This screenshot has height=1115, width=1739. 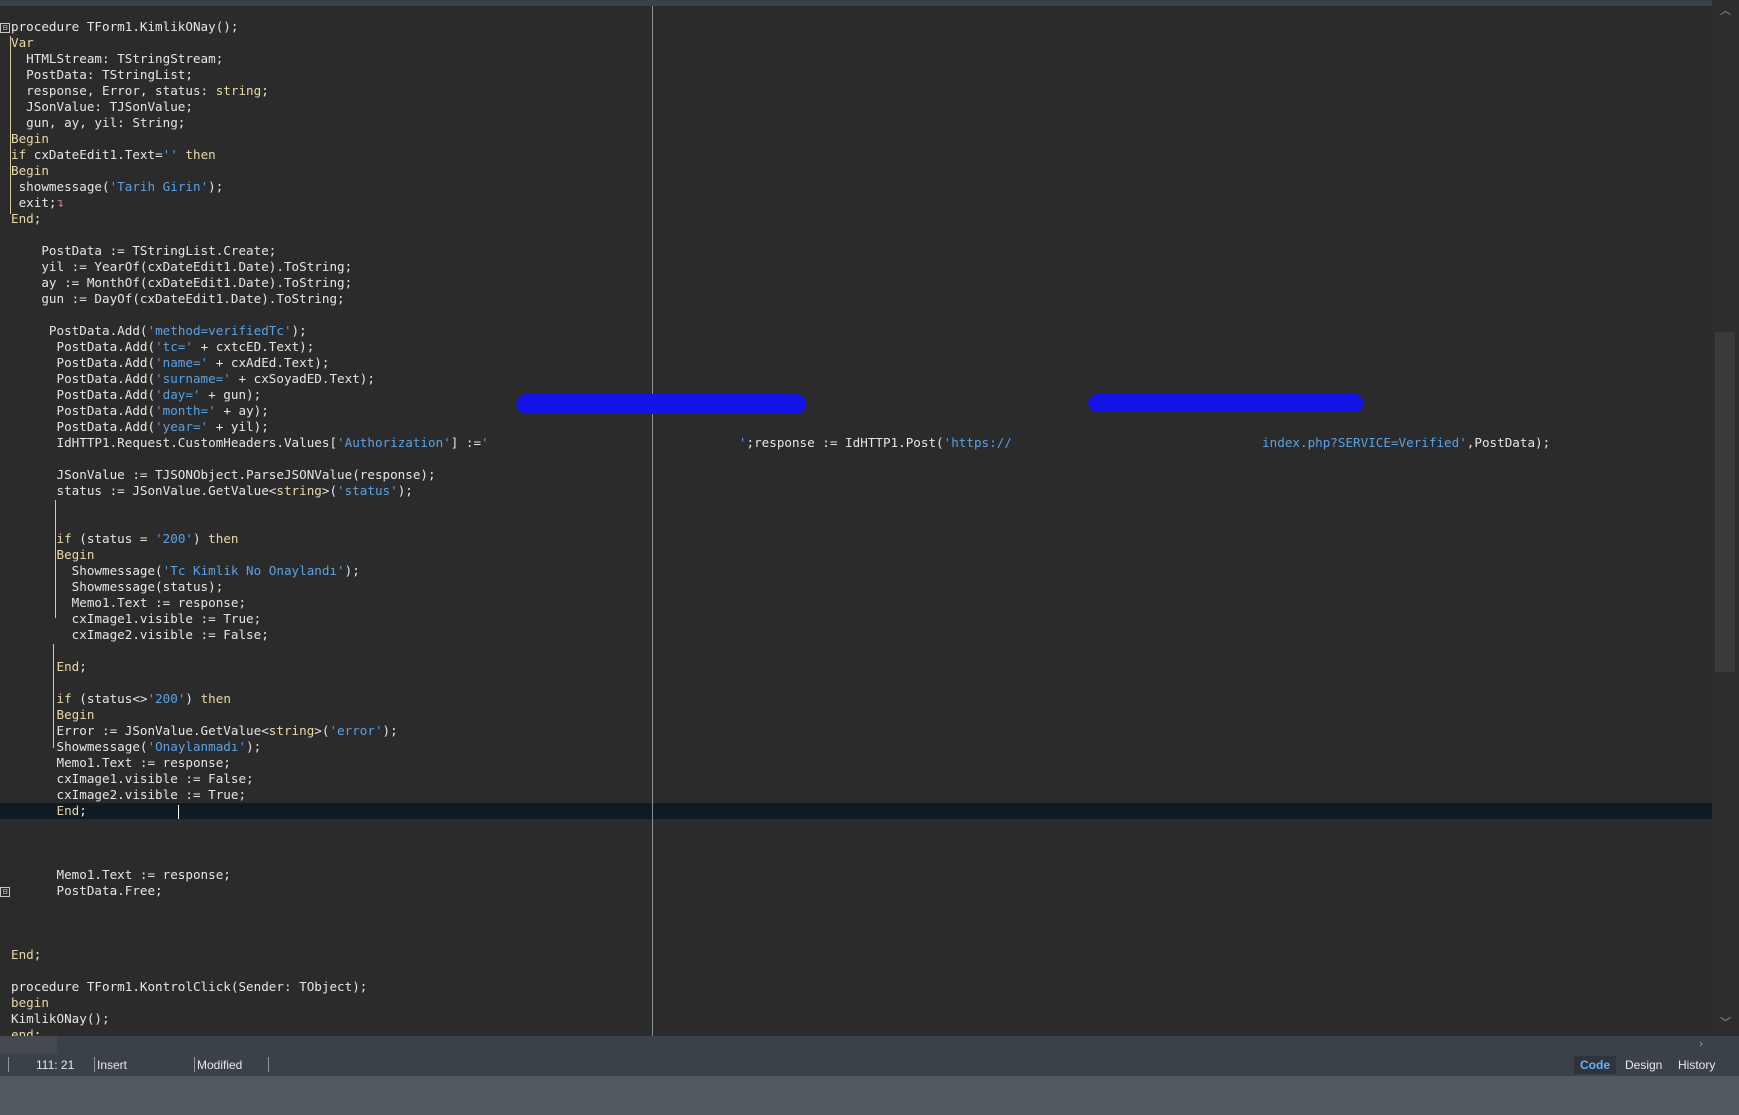 What do you see at coordinates (60, 1018) in the screenshot?
I see `code-token: KimlikONay();` at bounding box center [60, 1018].